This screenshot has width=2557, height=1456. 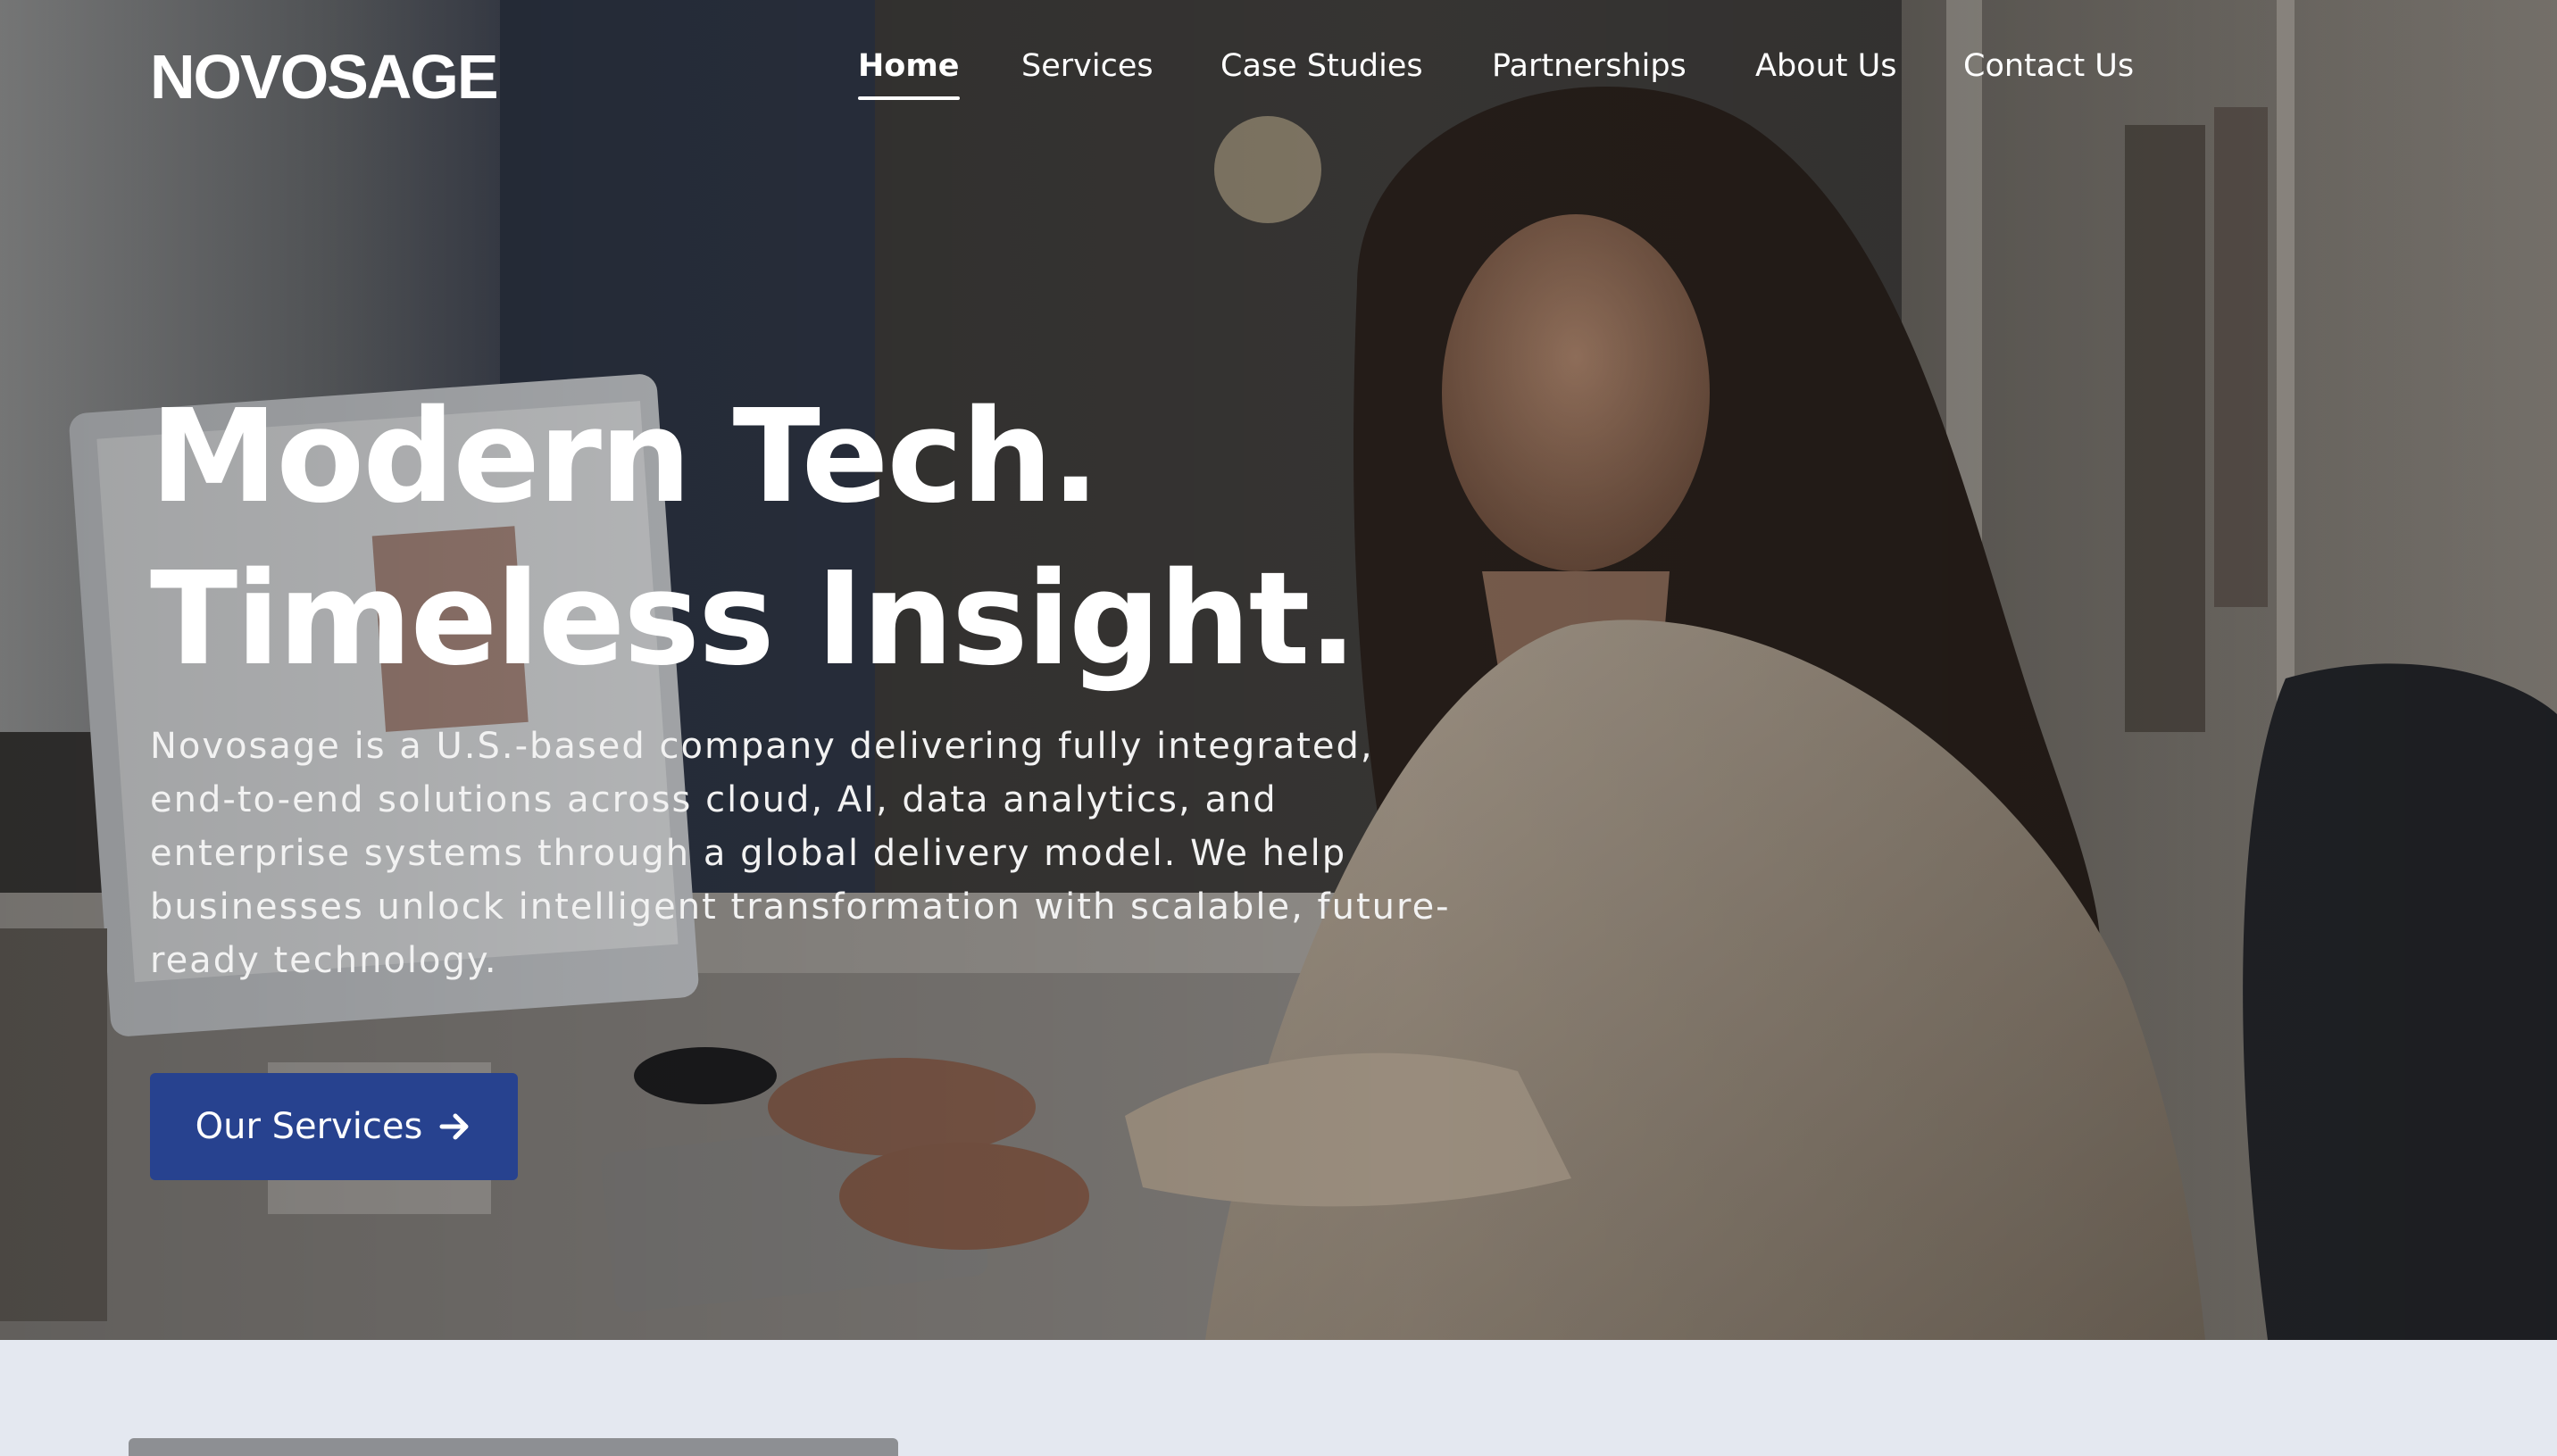 I want to click on nav-item-case-studies: Case Studies, so click(x=1322, y=66).